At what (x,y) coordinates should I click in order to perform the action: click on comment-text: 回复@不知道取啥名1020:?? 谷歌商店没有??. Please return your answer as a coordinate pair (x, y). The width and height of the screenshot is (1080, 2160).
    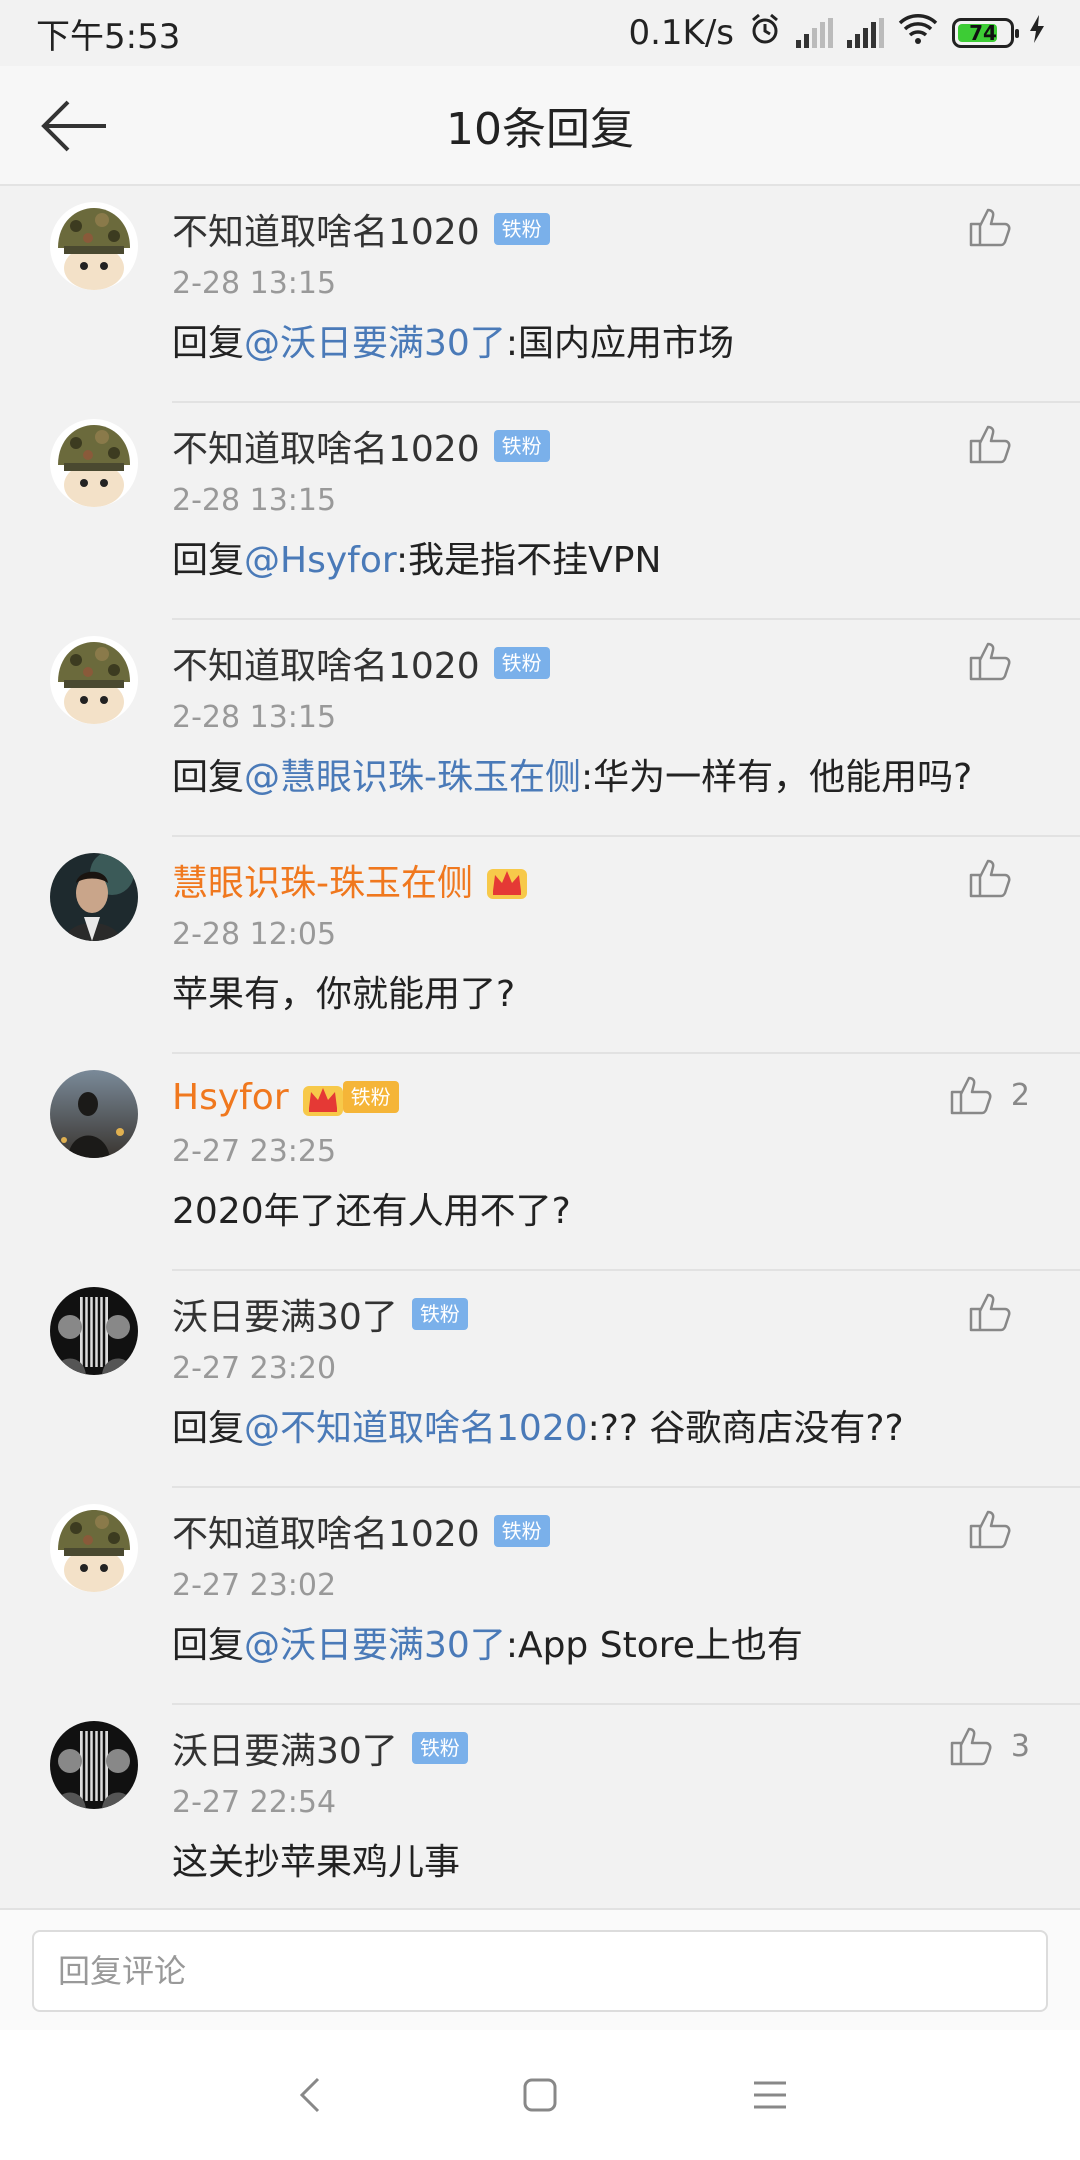
    Looking at the image, I should click on (538, 1425).